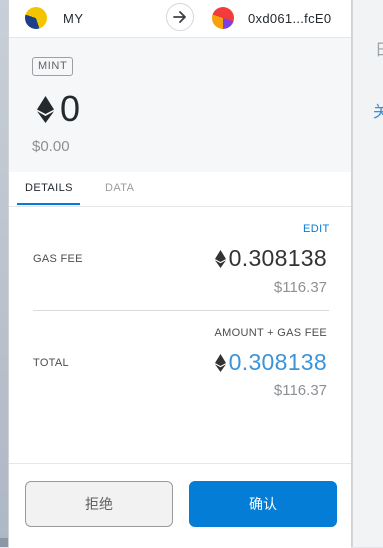 The height and width of the screenshot is (548, 383). Describe the element at coordinates (4, 542) in the screenshot. I see `background-scroll-edge` at that location.